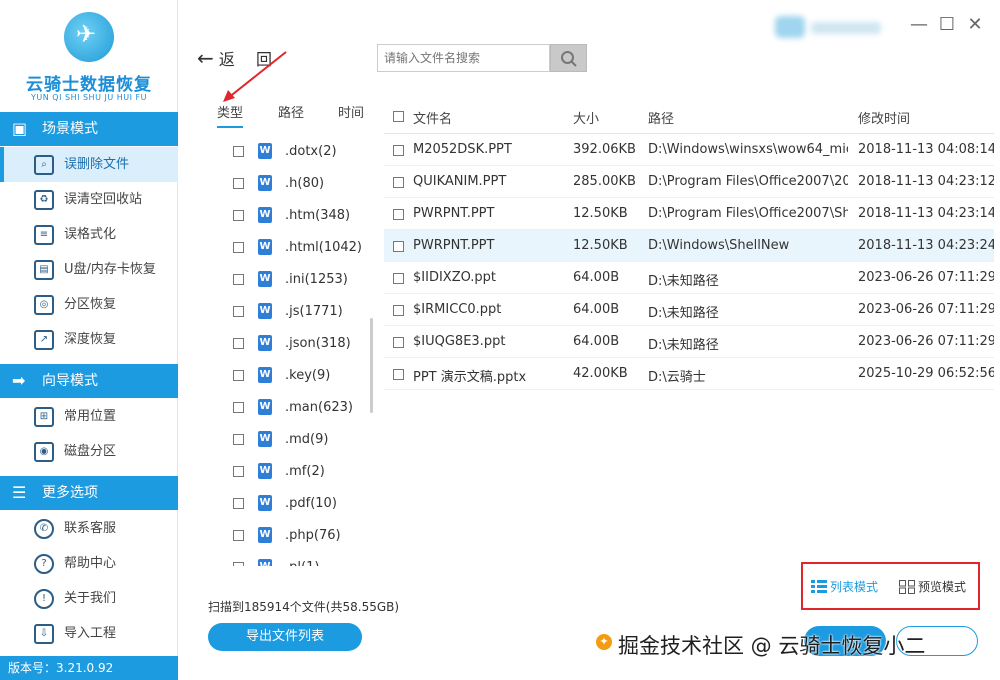 This screenshot has height=680, width=1000. What do you see at coordinates (568, 58) in the screenshot?
I see `search-button` at bounding box center [568, 58].